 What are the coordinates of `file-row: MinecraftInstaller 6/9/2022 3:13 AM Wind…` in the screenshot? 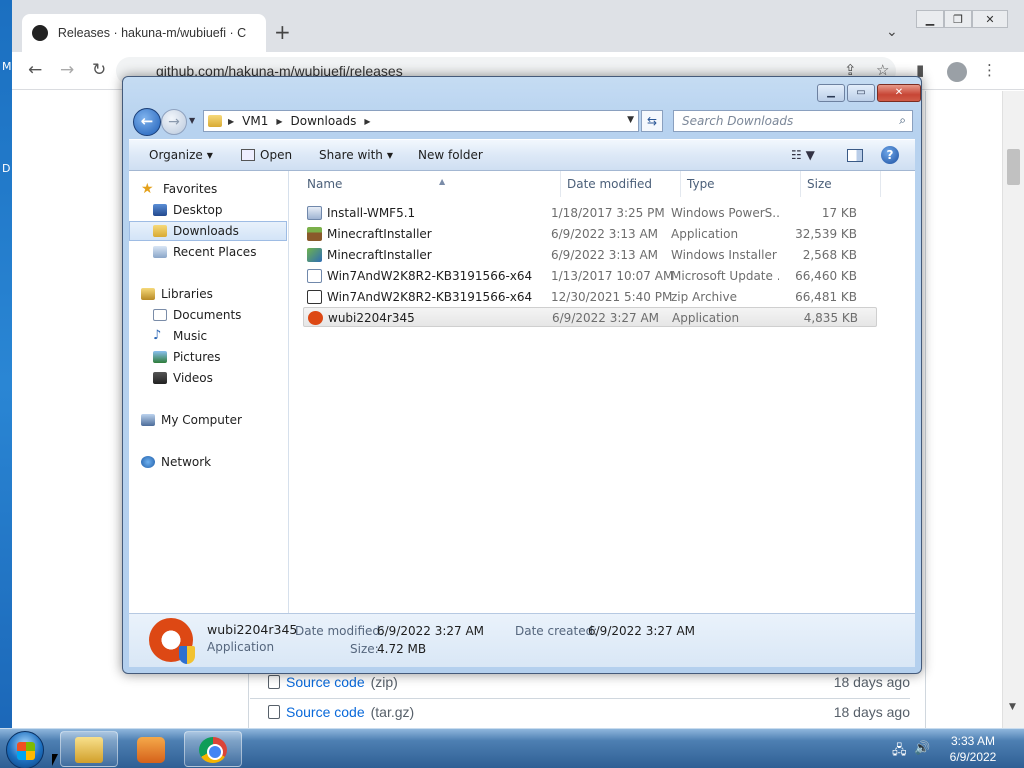 It's located at (590, 255).